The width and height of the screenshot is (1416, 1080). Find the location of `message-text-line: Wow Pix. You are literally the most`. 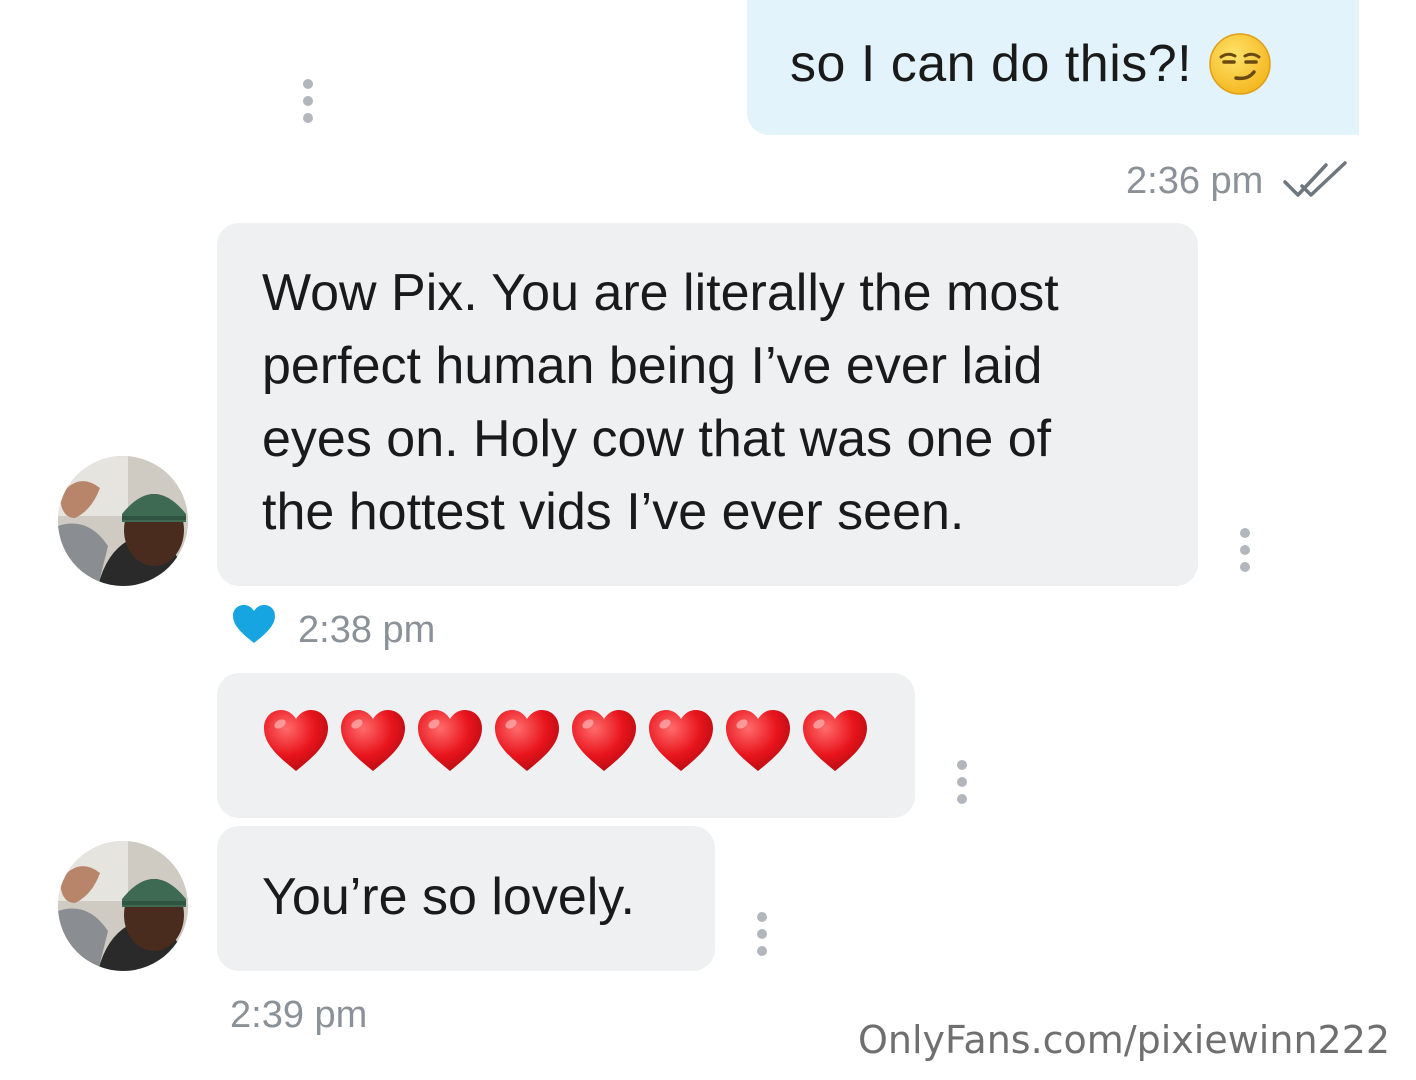

message-text-line: Wow Pix. You are literally the most is located at coordinates (660, 293).